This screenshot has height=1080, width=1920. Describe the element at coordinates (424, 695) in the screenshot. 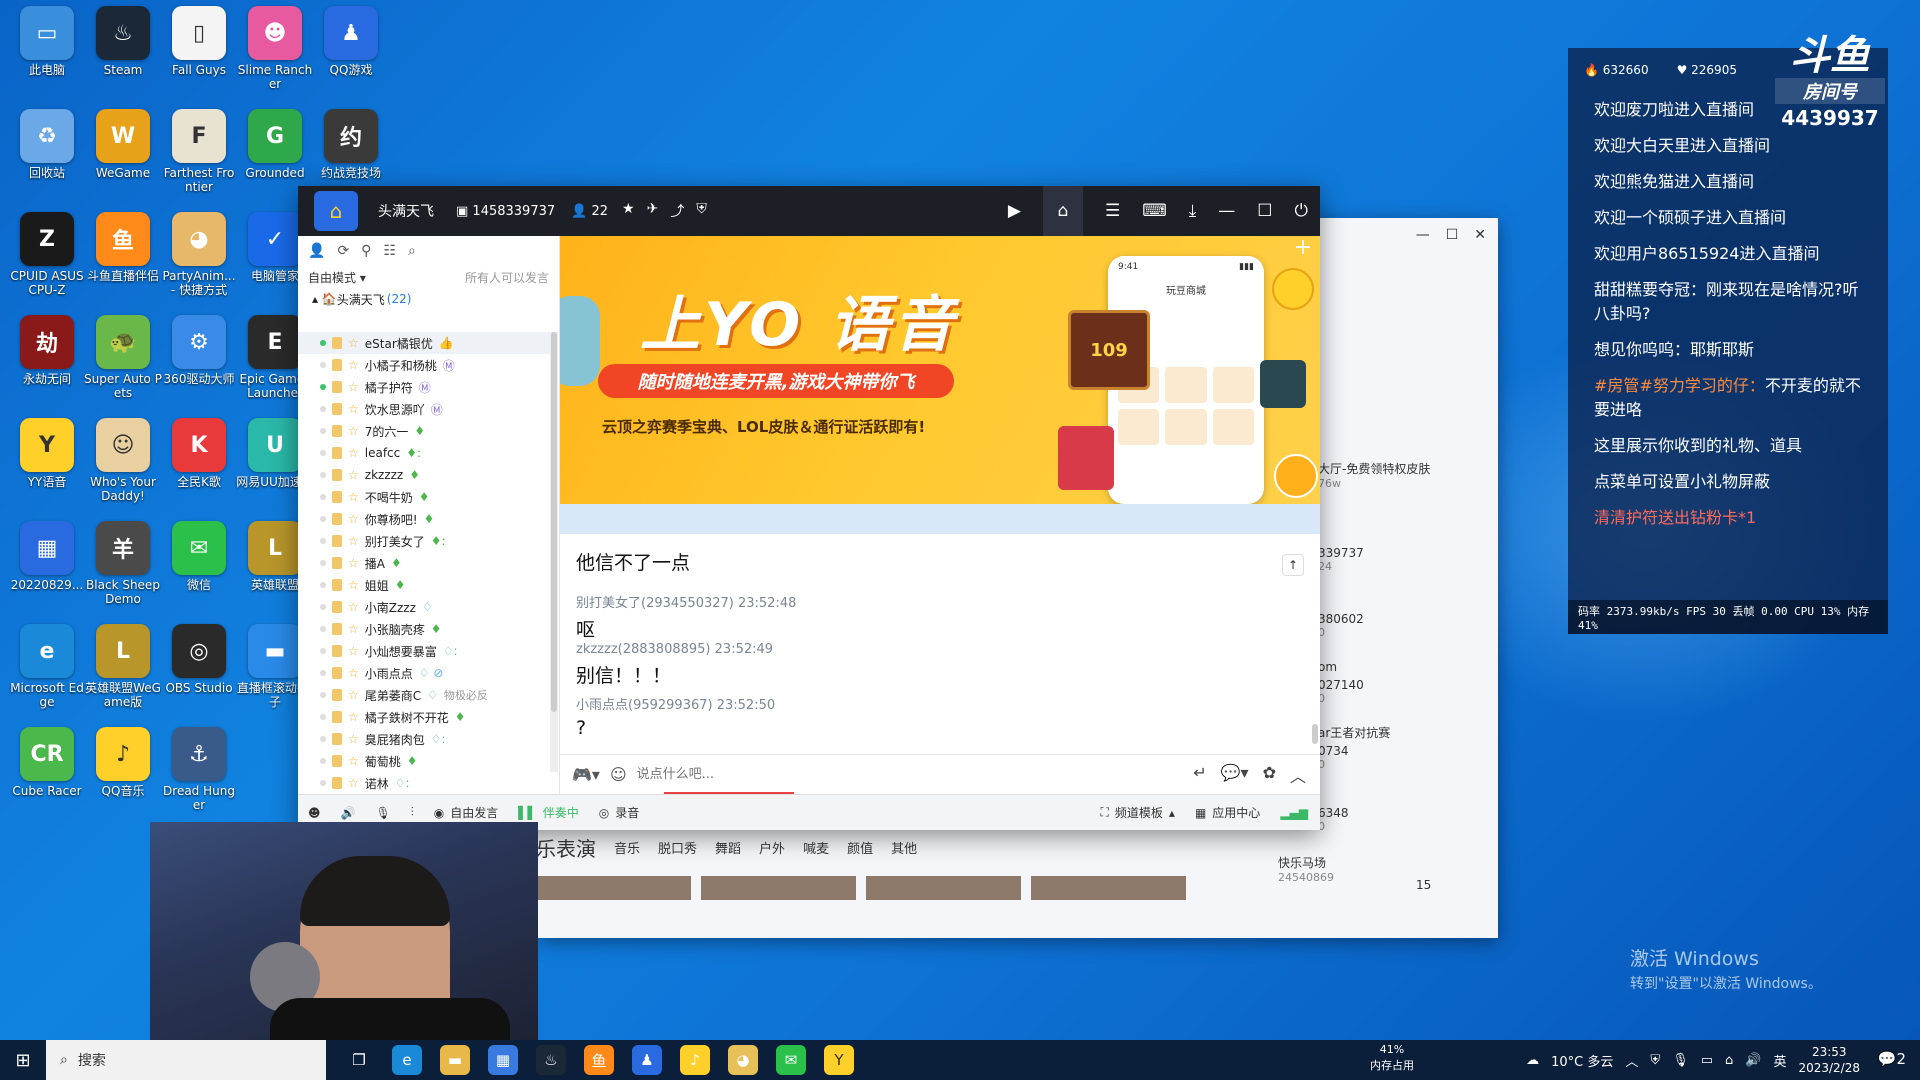

I see `member-row: ☆ 尾弟萎商C ♢ 物极必反` at that location.